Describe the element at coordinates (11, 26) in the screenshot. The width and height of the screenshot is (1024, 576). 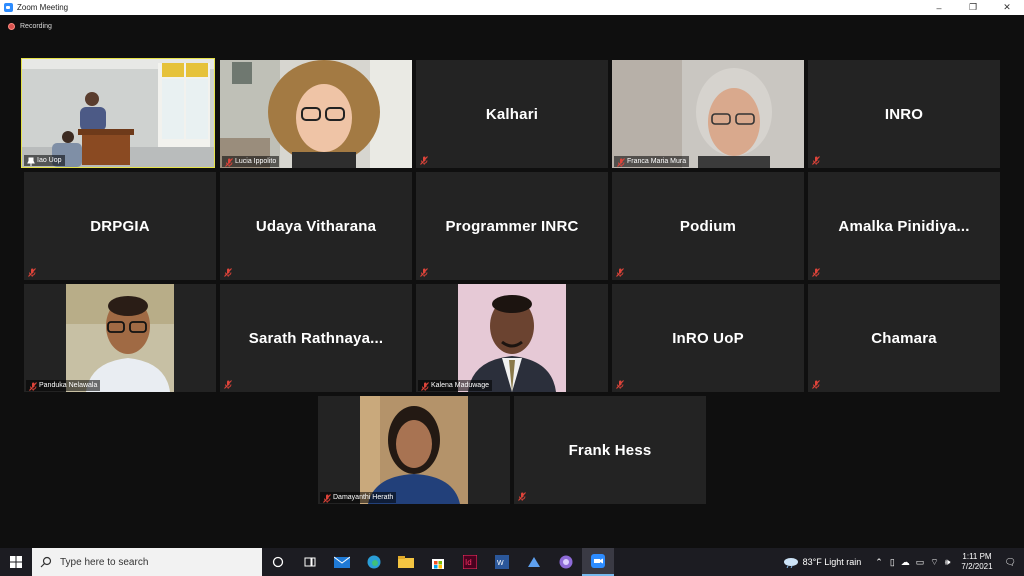
I see `recording-dot-icon` at that location.